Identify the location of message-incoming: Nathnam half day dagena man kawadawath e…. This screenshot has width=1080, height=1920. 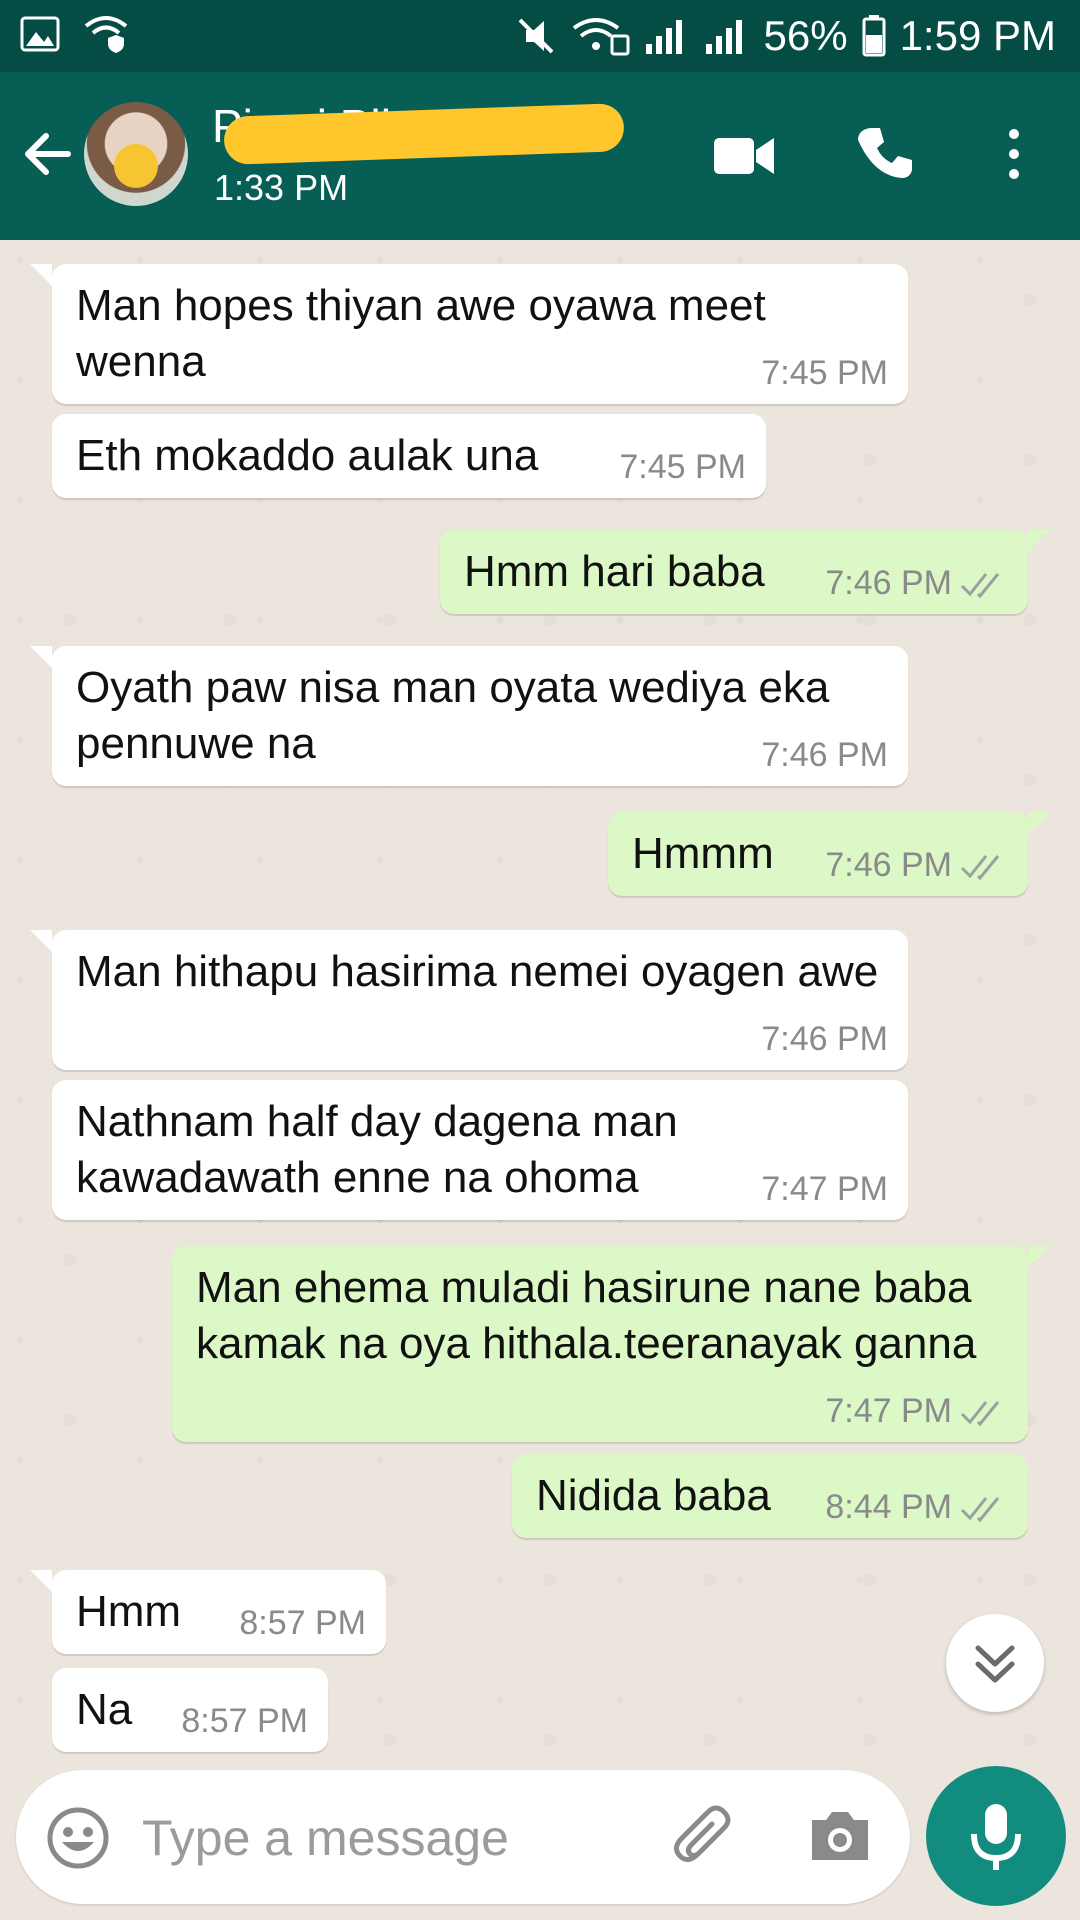
(480, 1150).